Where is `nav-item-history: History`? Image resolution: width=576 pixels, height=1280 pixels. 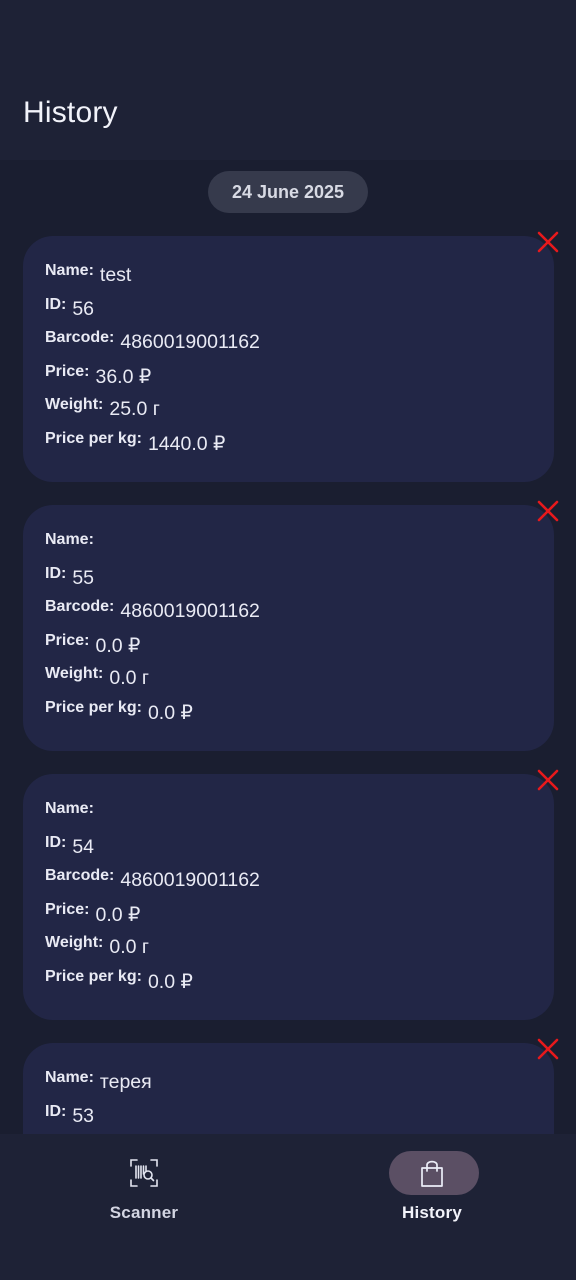 nav-item-history: History is located at coordinates (432, 1207).